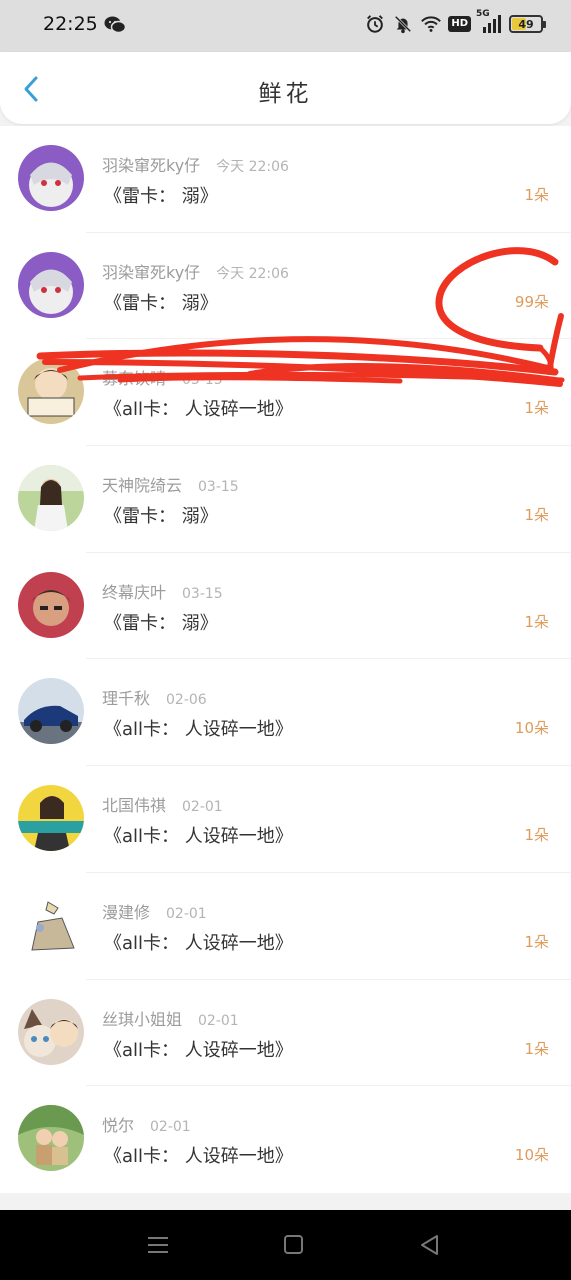 This screenshot has width=571, height=1280. I want to click on alarm-icon, so click(375, 24).